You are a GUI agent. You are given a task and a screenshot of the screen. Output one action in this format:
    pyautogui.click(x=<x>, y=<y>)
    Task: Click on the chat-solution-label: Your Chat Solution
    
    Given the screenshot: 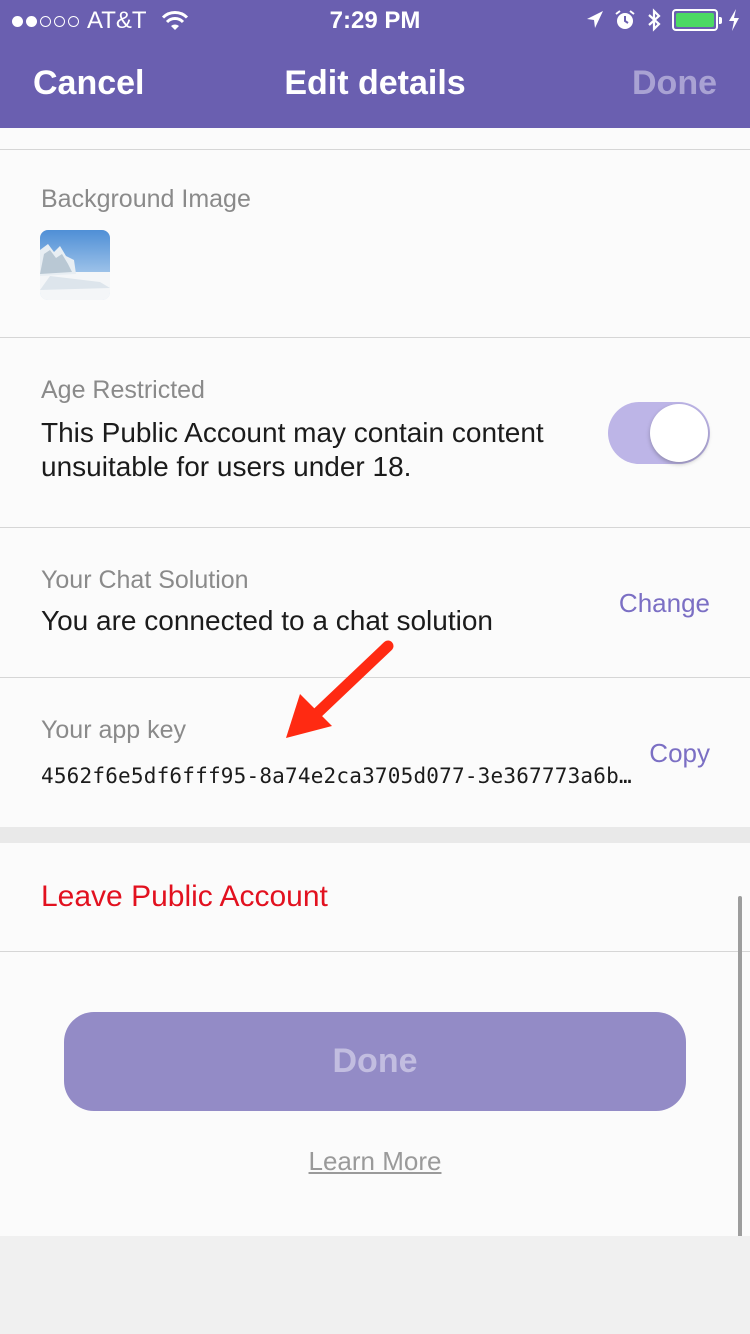 What is the action you would take?
    pyautogui.click(x=145, y=580)
    